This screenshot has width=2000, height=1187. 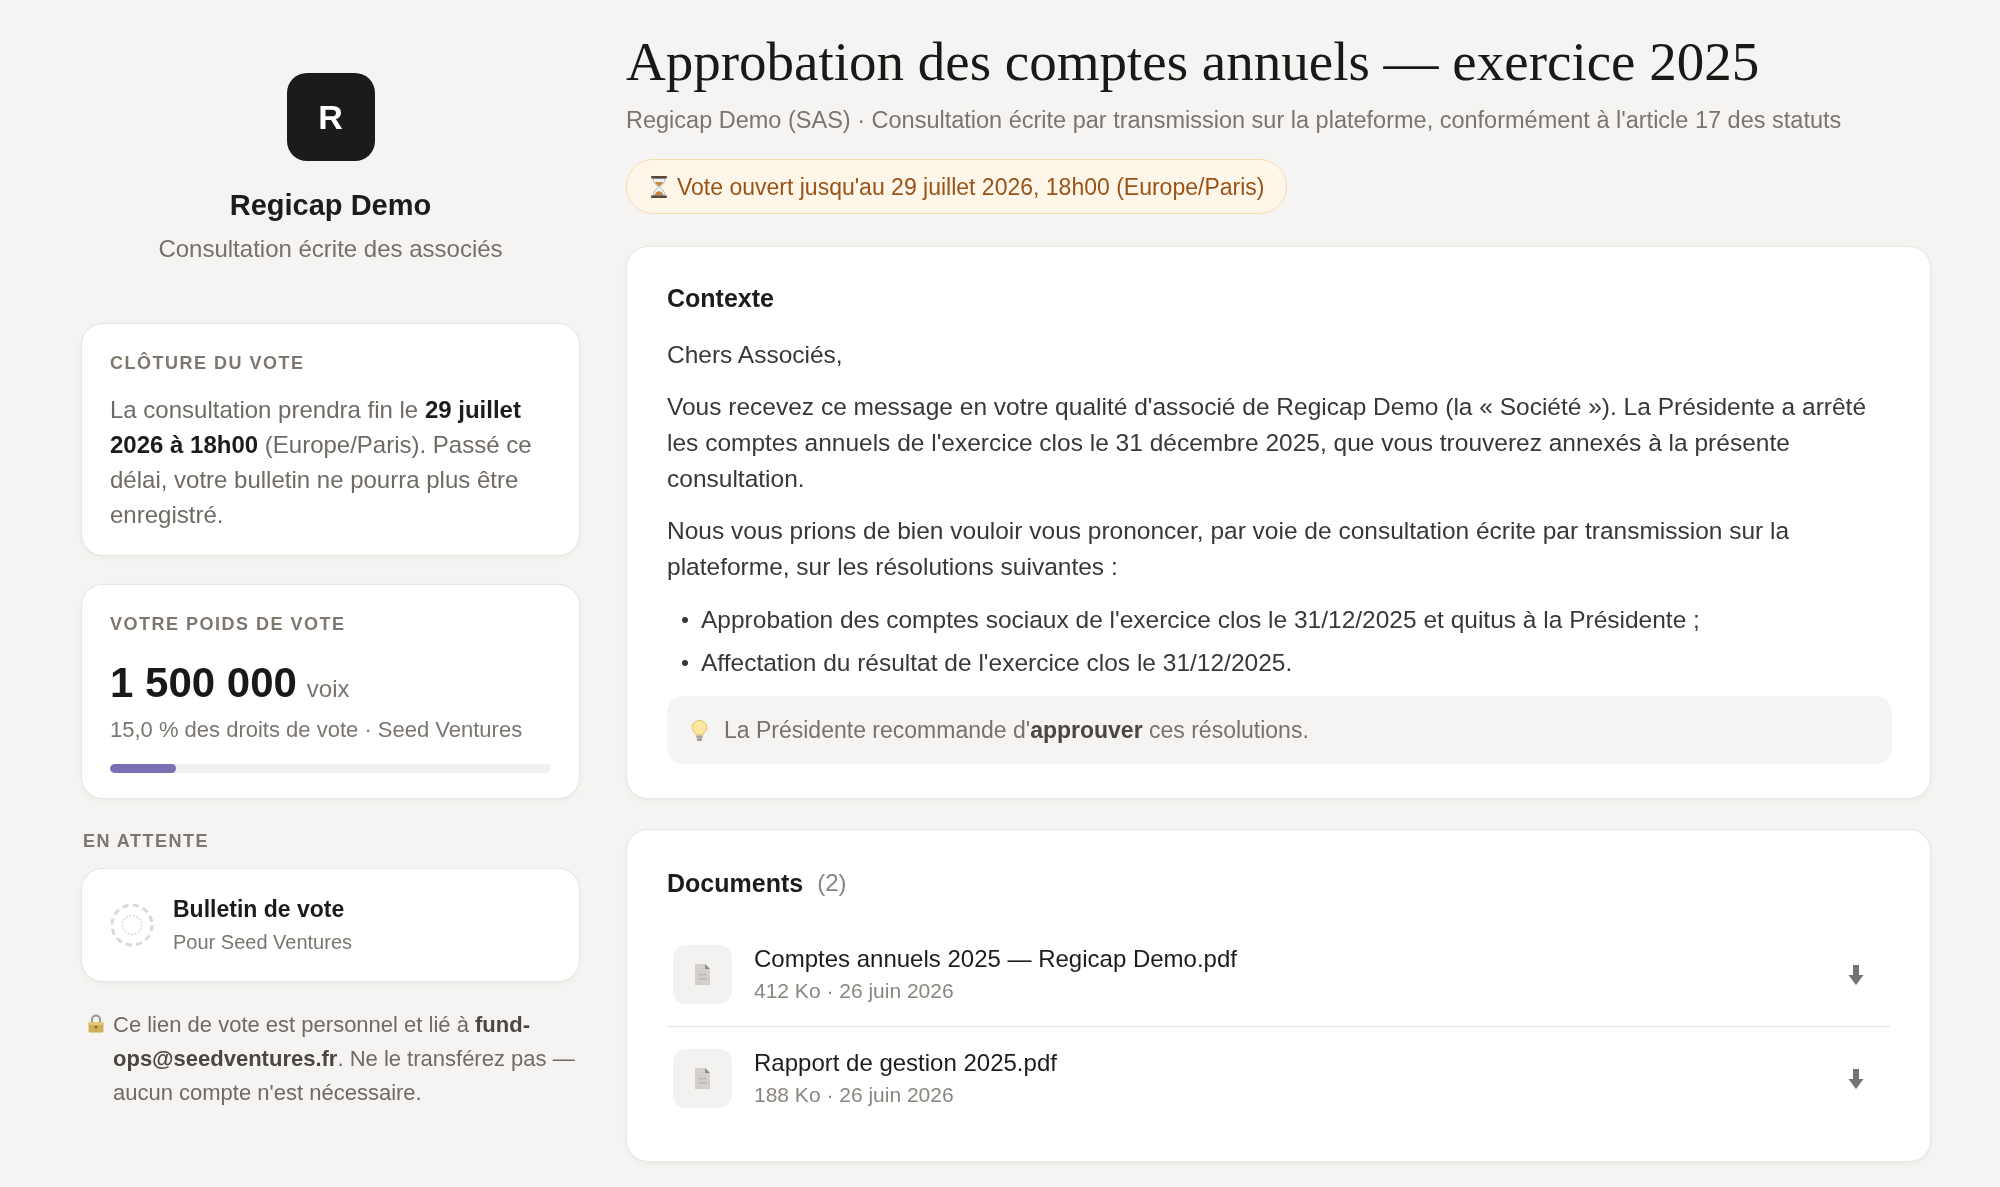 What do you see at coordinates (316, 730) in the screenshot?
I see `voting-share: 15,0 % des droits de vote · Seed Ventures` at bounding box center [316, 730].